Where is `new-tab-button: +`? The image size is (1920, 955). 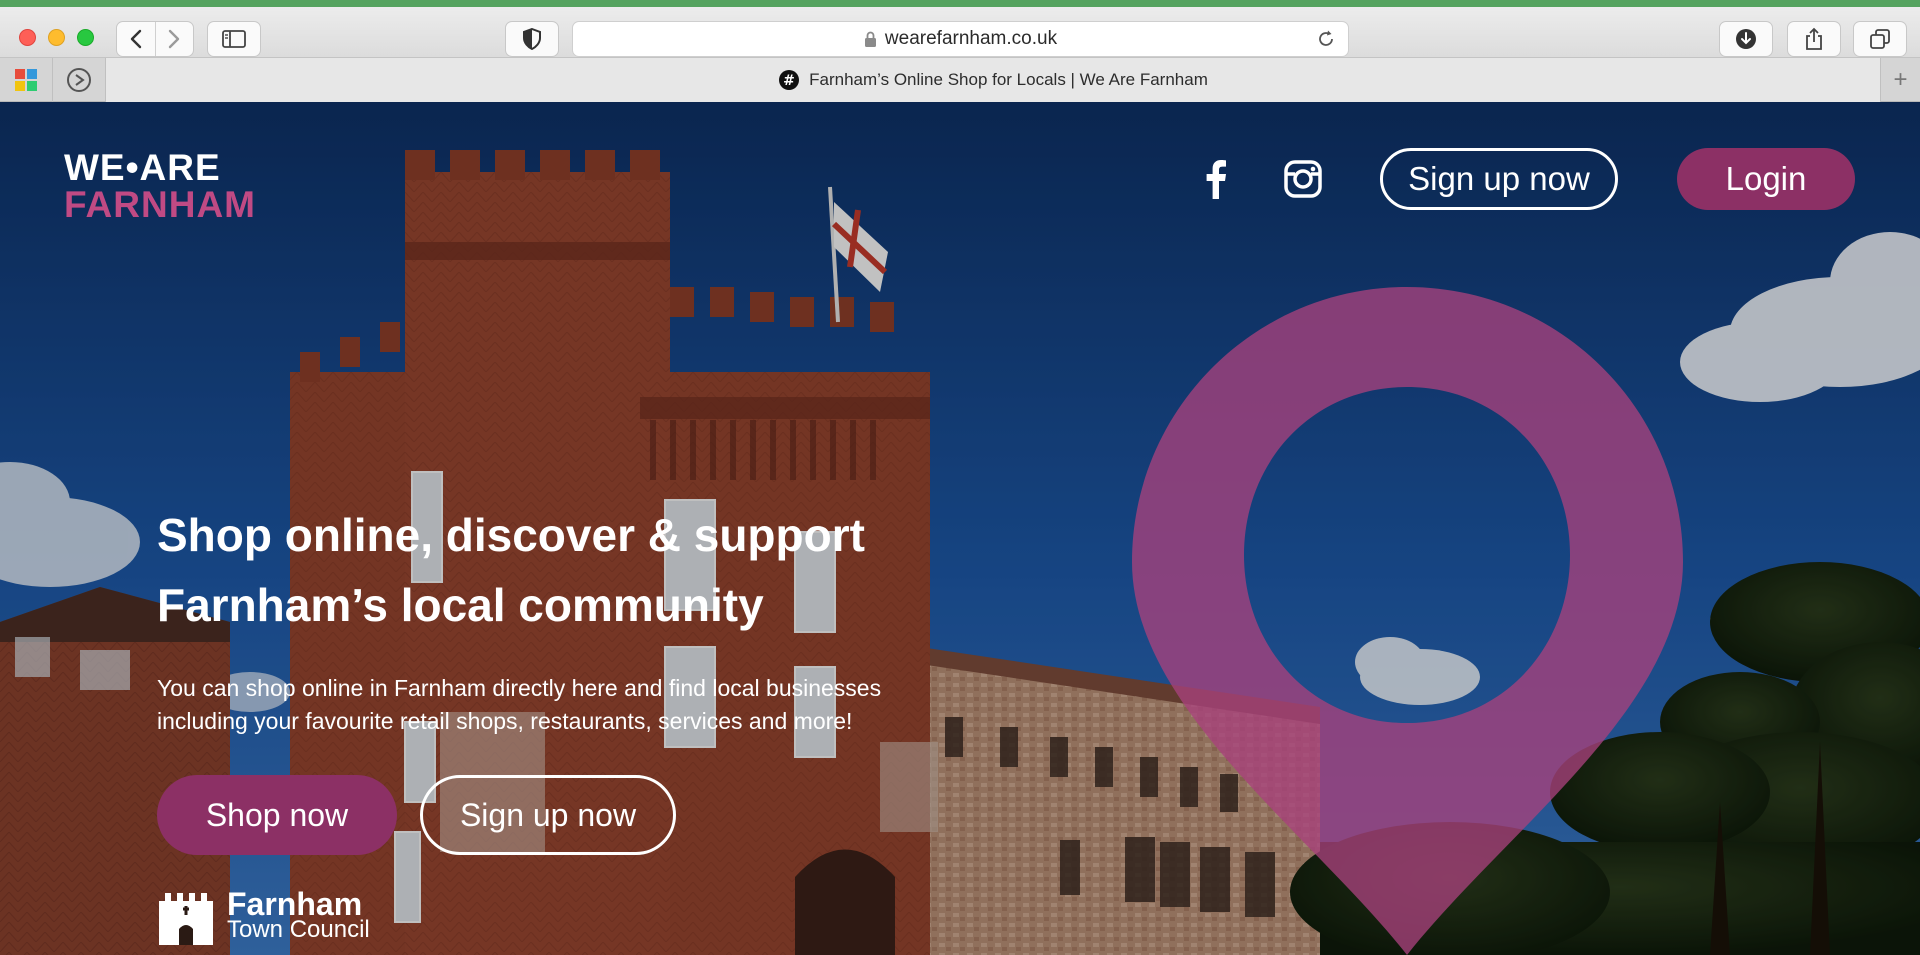 new-tab-button: + is located at coordinates (1900, 80).